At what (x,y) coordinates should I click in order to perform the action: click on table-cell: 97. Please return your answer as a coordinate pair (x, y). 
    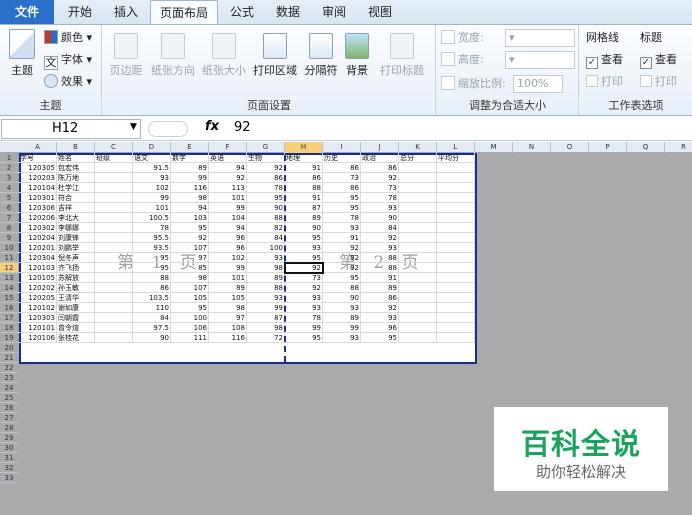
    Looking at the image, I should click on (228, 318).